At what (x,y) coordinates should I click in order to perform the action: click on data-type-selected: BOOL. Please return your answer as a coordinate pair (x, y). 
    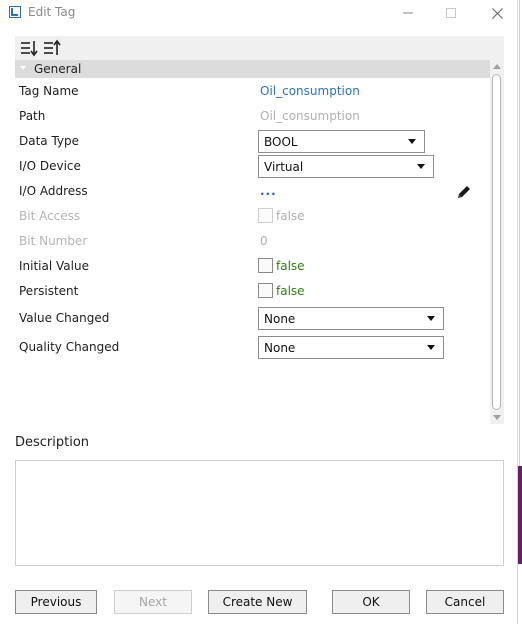
    Looking at the image, I should click on (281, 142).